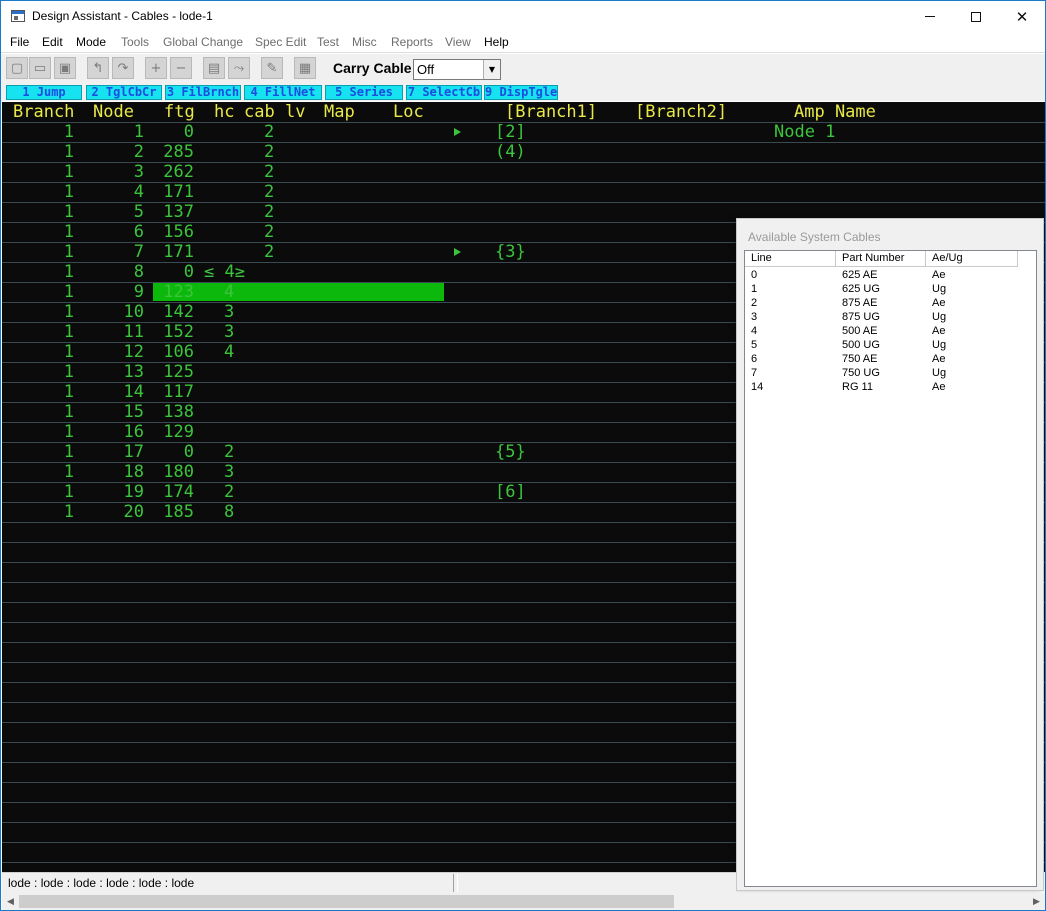  Describe the element at coordinates (113, 112) in the screenshot. I see `column-header: Node` at that location.